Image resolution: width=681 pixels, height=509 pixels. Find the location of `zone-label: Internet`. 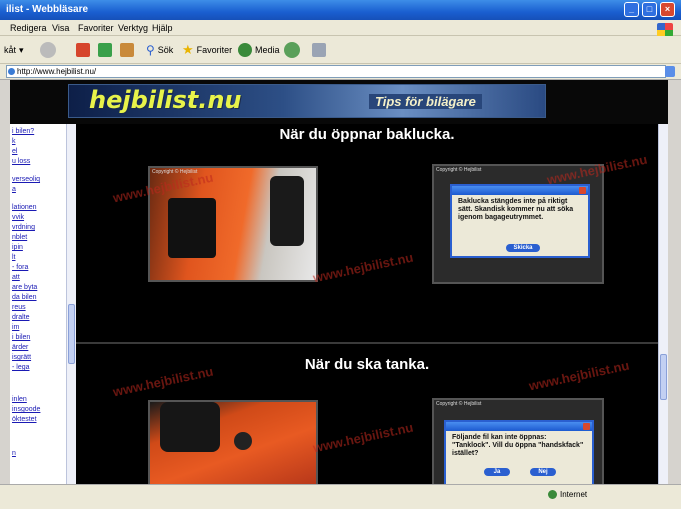

zone-label: Internet is located at coordinates (574, 494).